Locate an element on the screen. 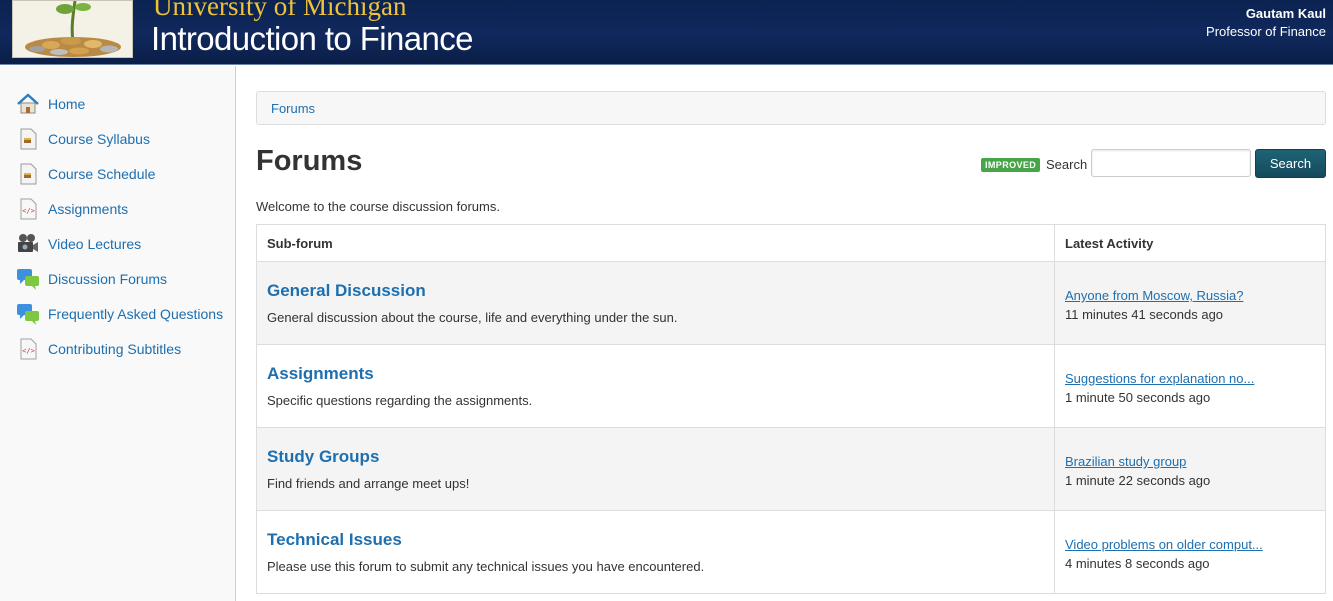  improved-badge: IMPROVED is located at coordinates (1011, 165).